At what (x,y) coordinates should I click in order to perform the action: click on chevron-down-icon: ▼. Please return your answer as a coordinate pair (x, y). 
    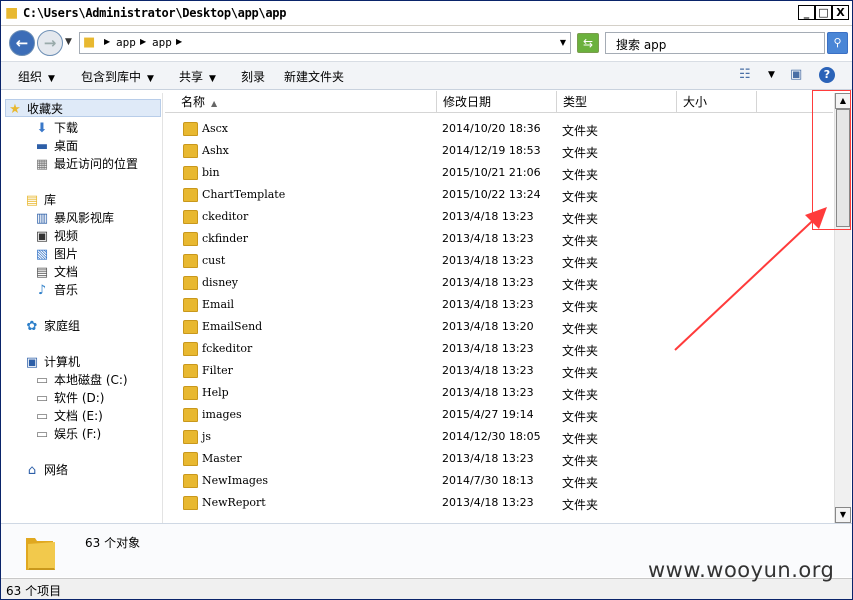
    Looking at the image, I should click on (51, 79).